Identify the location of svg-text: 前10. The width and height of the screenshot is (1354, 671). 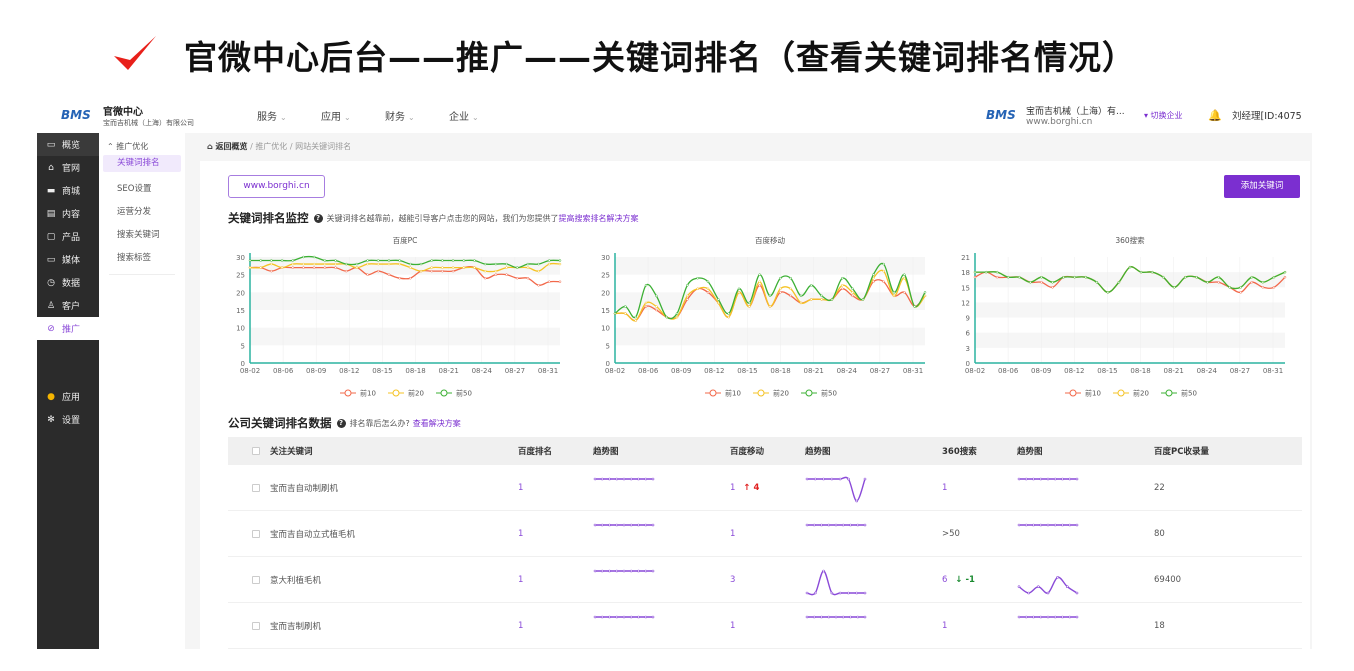
(1093, 393).